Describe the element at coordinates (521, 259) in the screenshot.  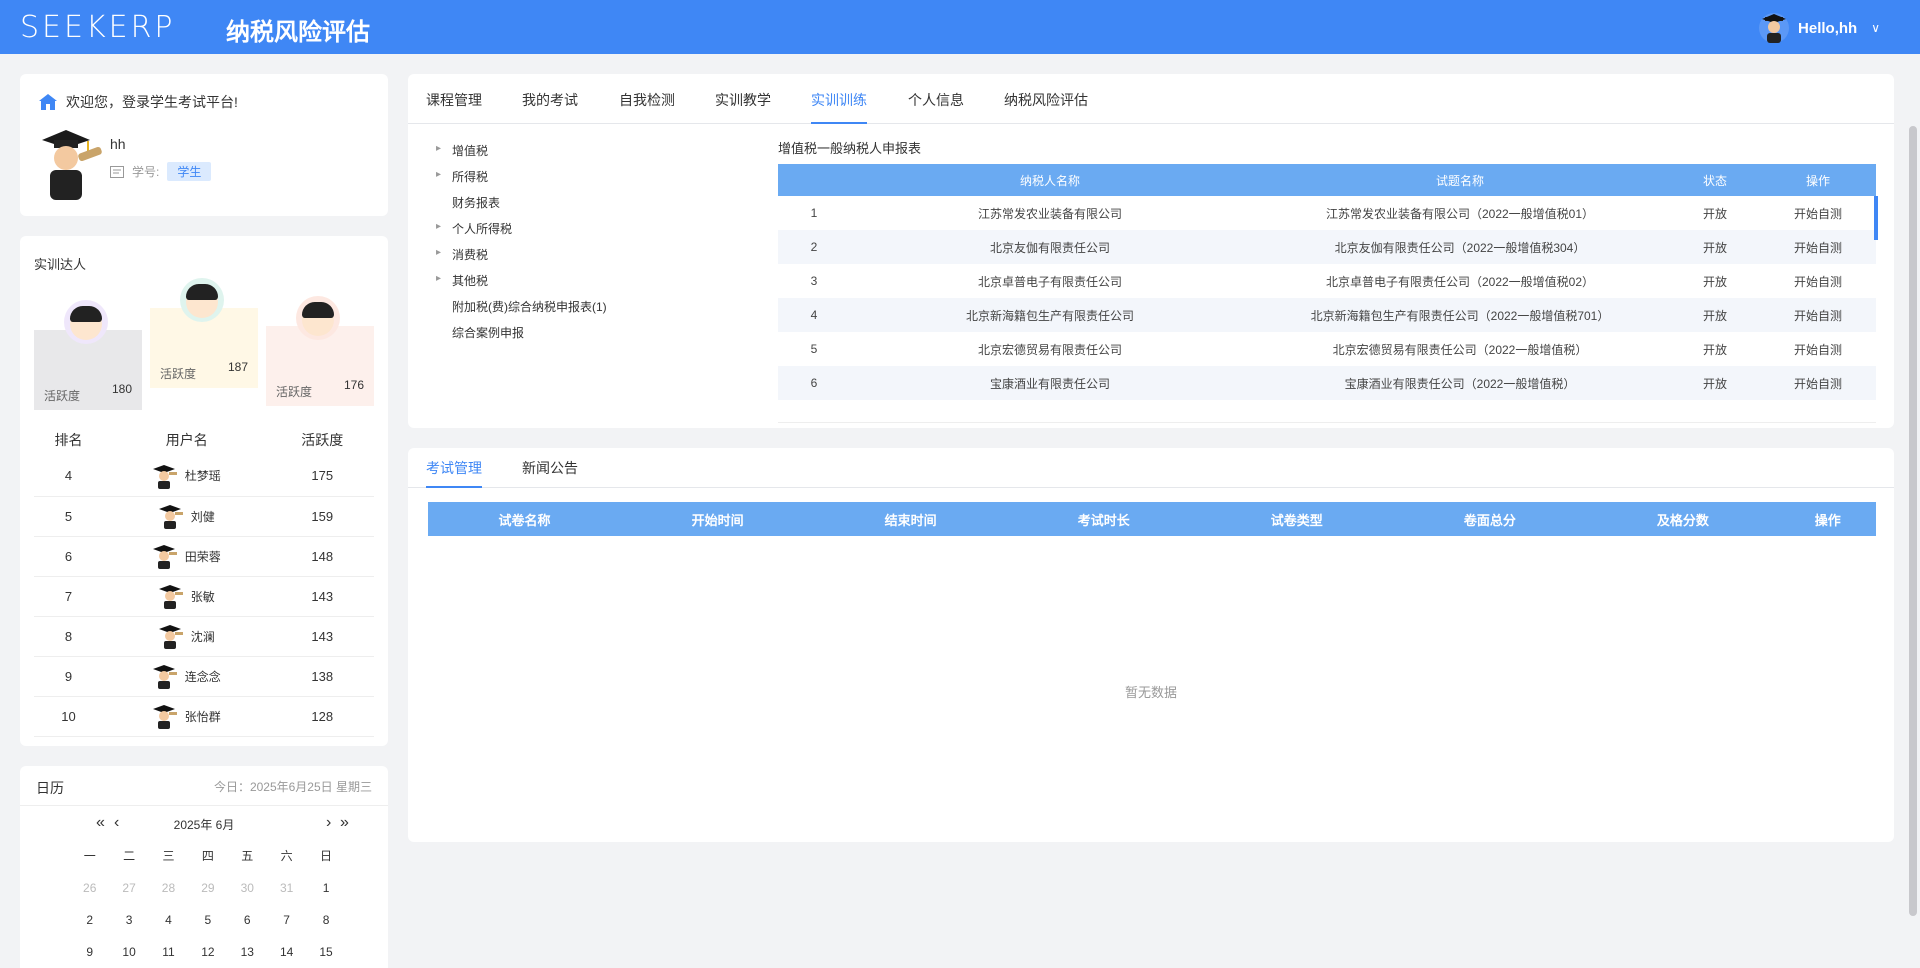
I see `tree-item: ▸ 消费税` at that location.